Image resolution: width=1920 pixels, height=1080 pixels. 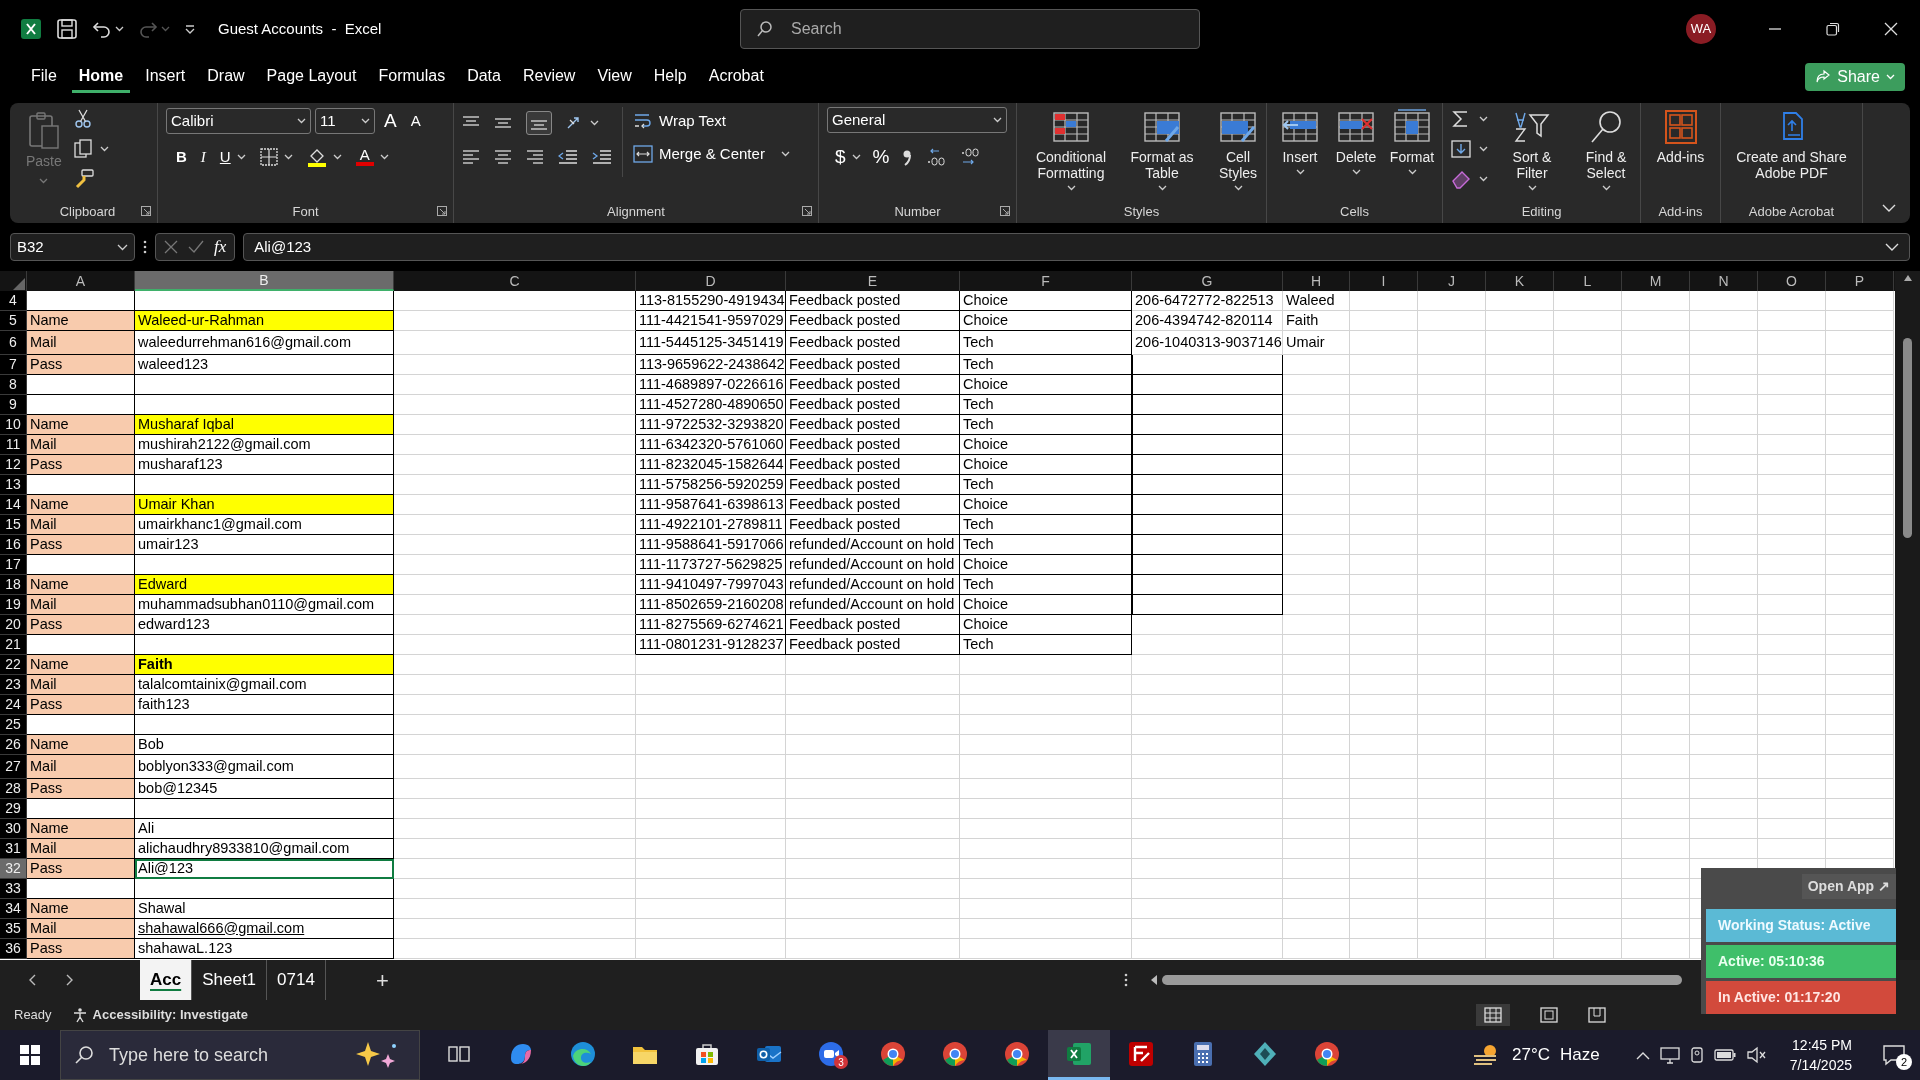 What do you see at coordinates (13, 625) in the screenshot?
I see `row-header: 20` at bounding box center [13, 625].